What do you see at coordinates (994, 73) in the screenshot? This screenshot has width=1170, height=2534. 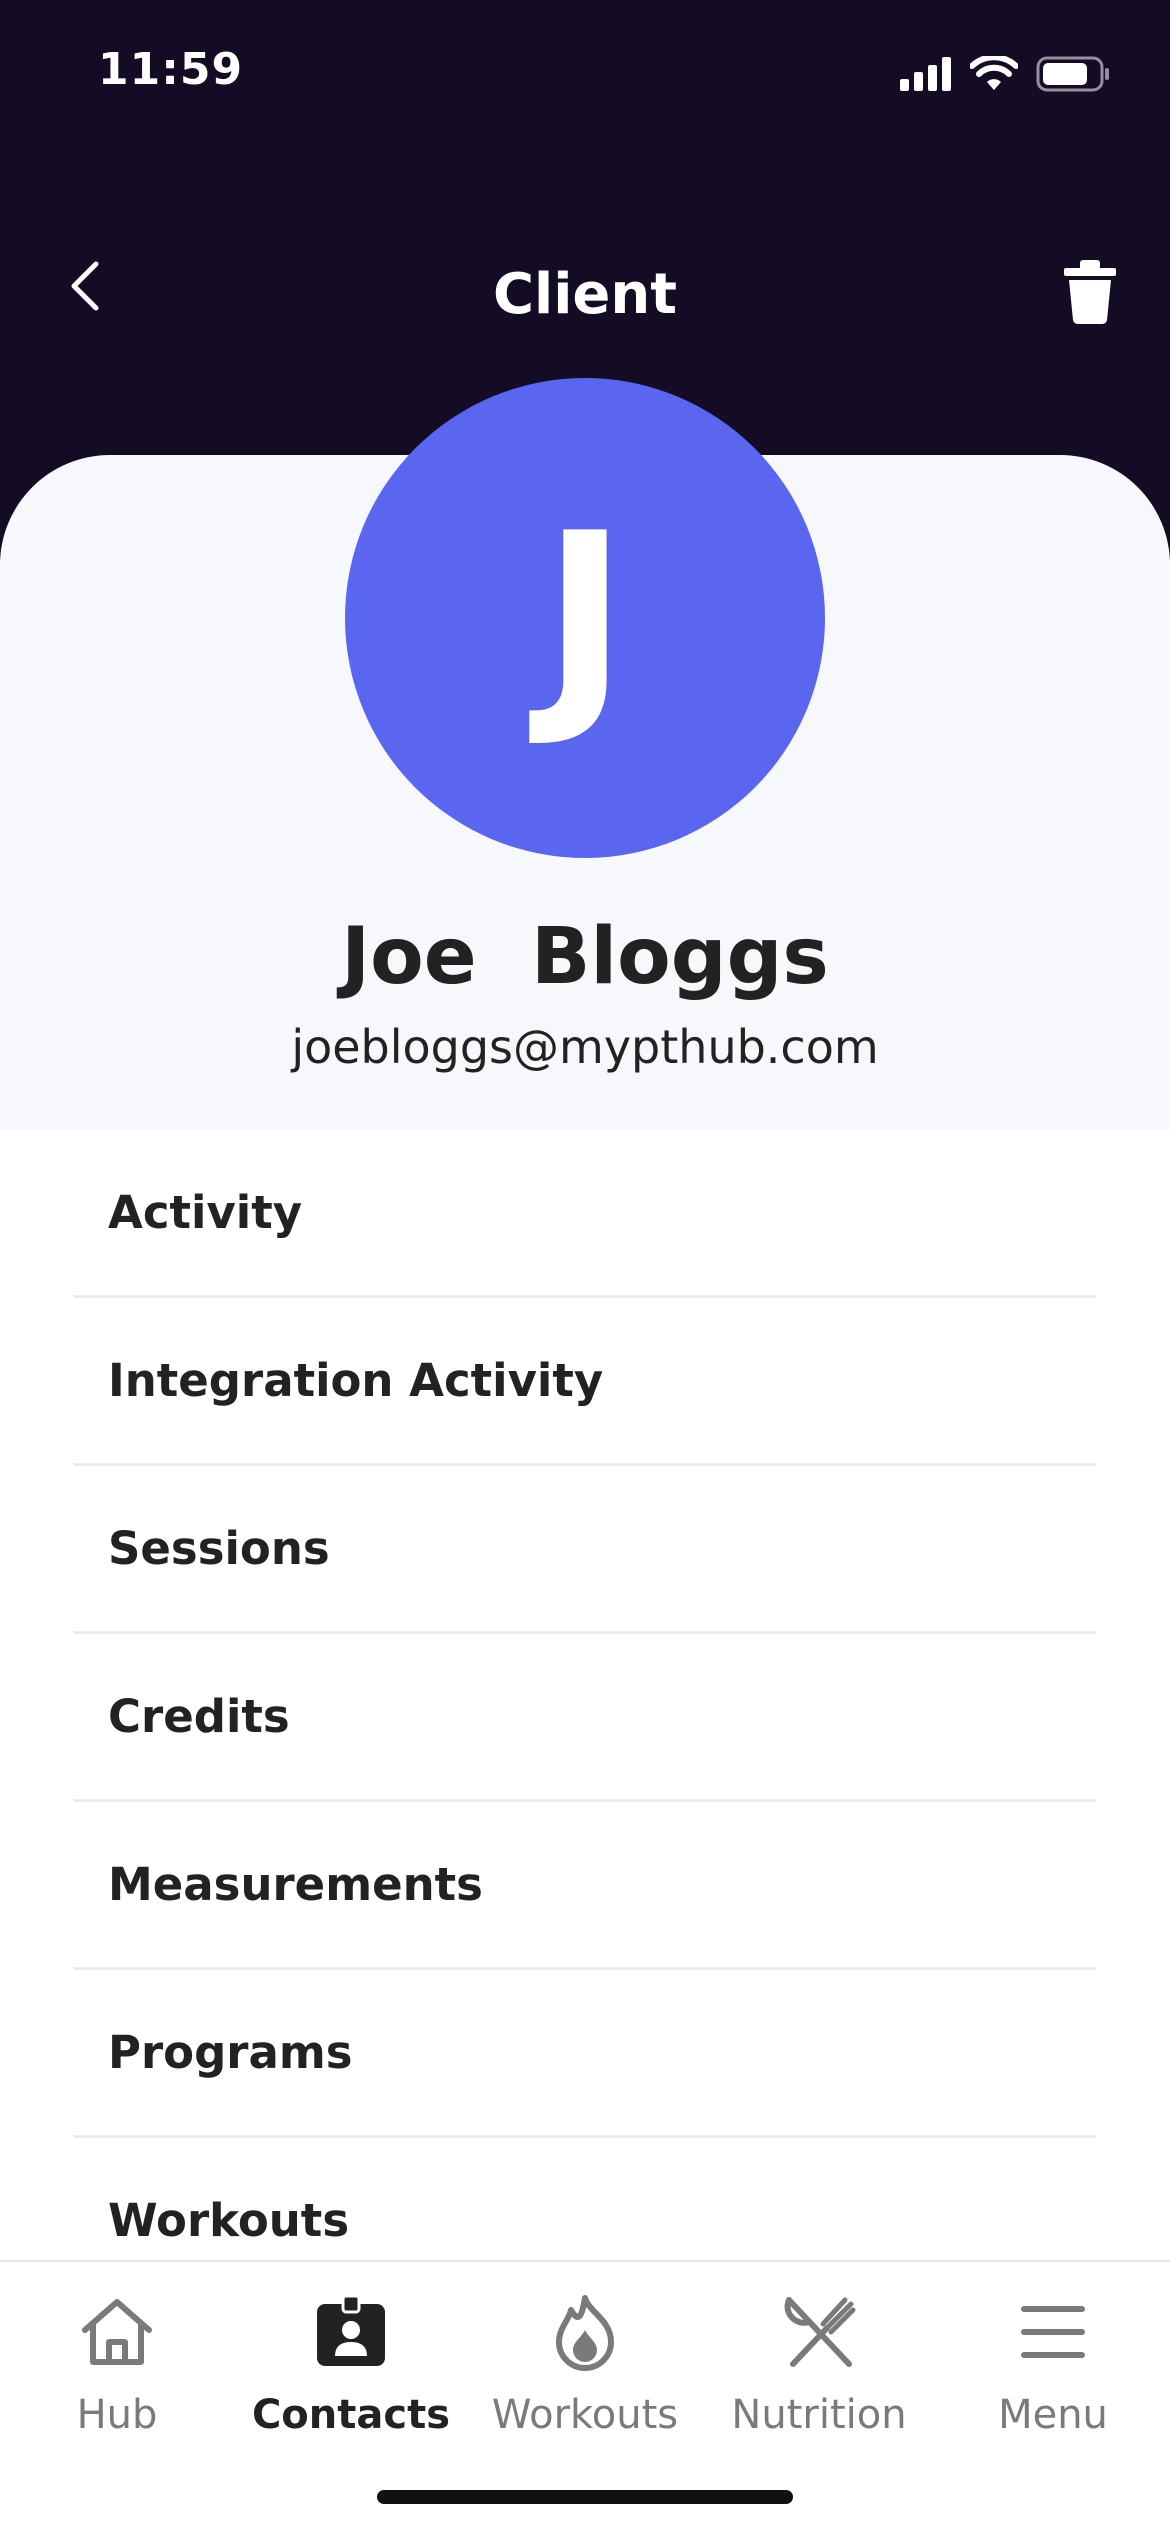 I see `wifi-icon` at bounding box center [994, 73].